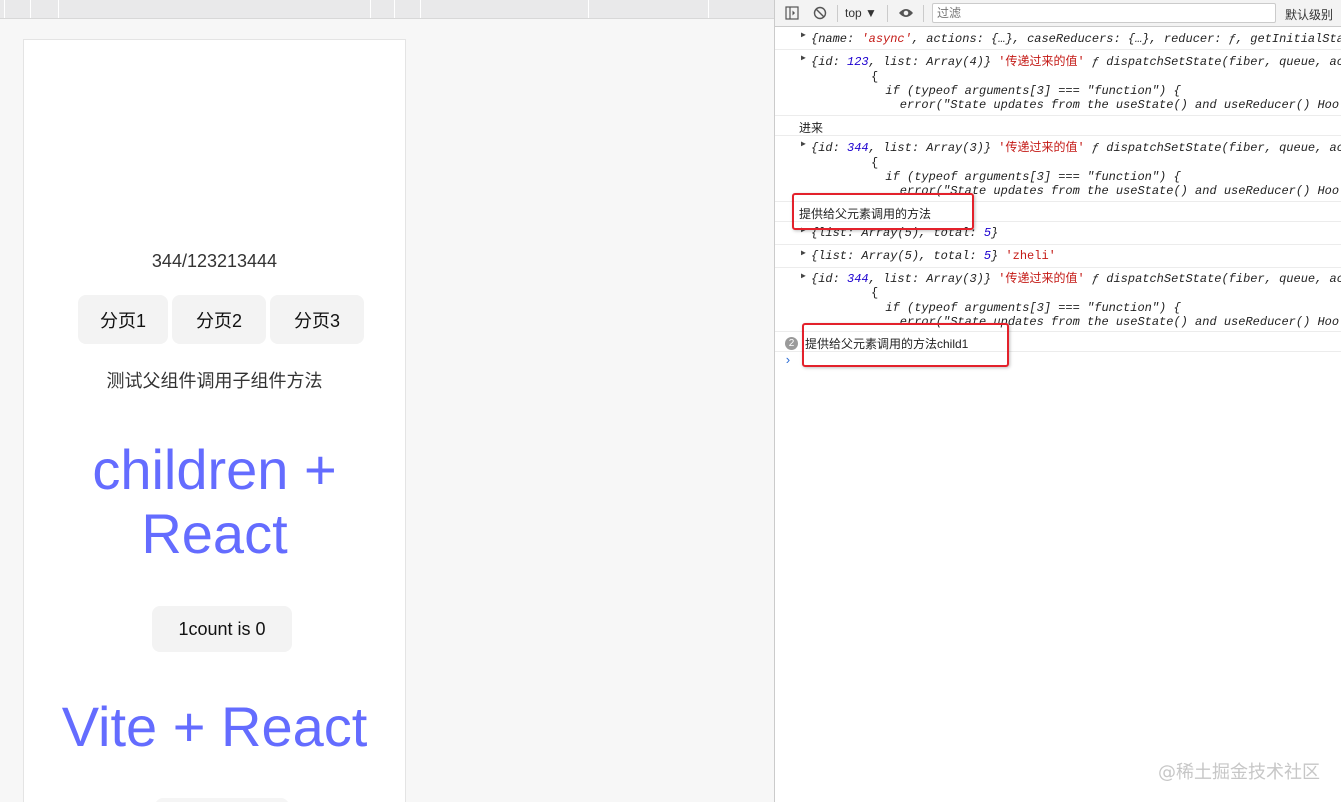  Describe the element at coordinates (222, 800) in the screenshot. I see `bottom-button-partial` at that location.